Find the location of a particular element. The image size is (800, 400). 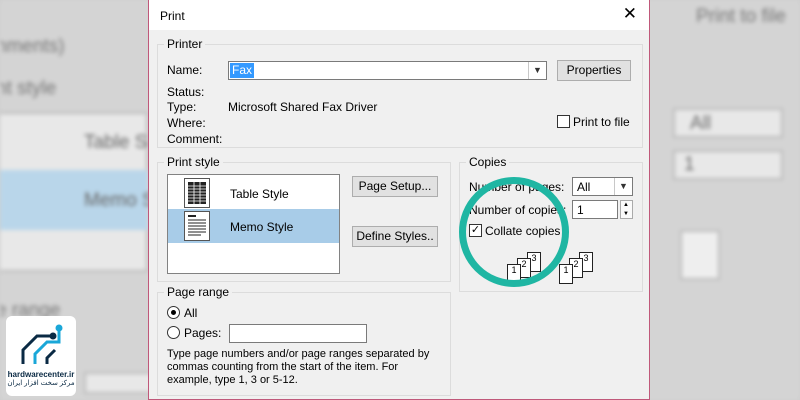

page-range-input is located at coordinates (298, 333).